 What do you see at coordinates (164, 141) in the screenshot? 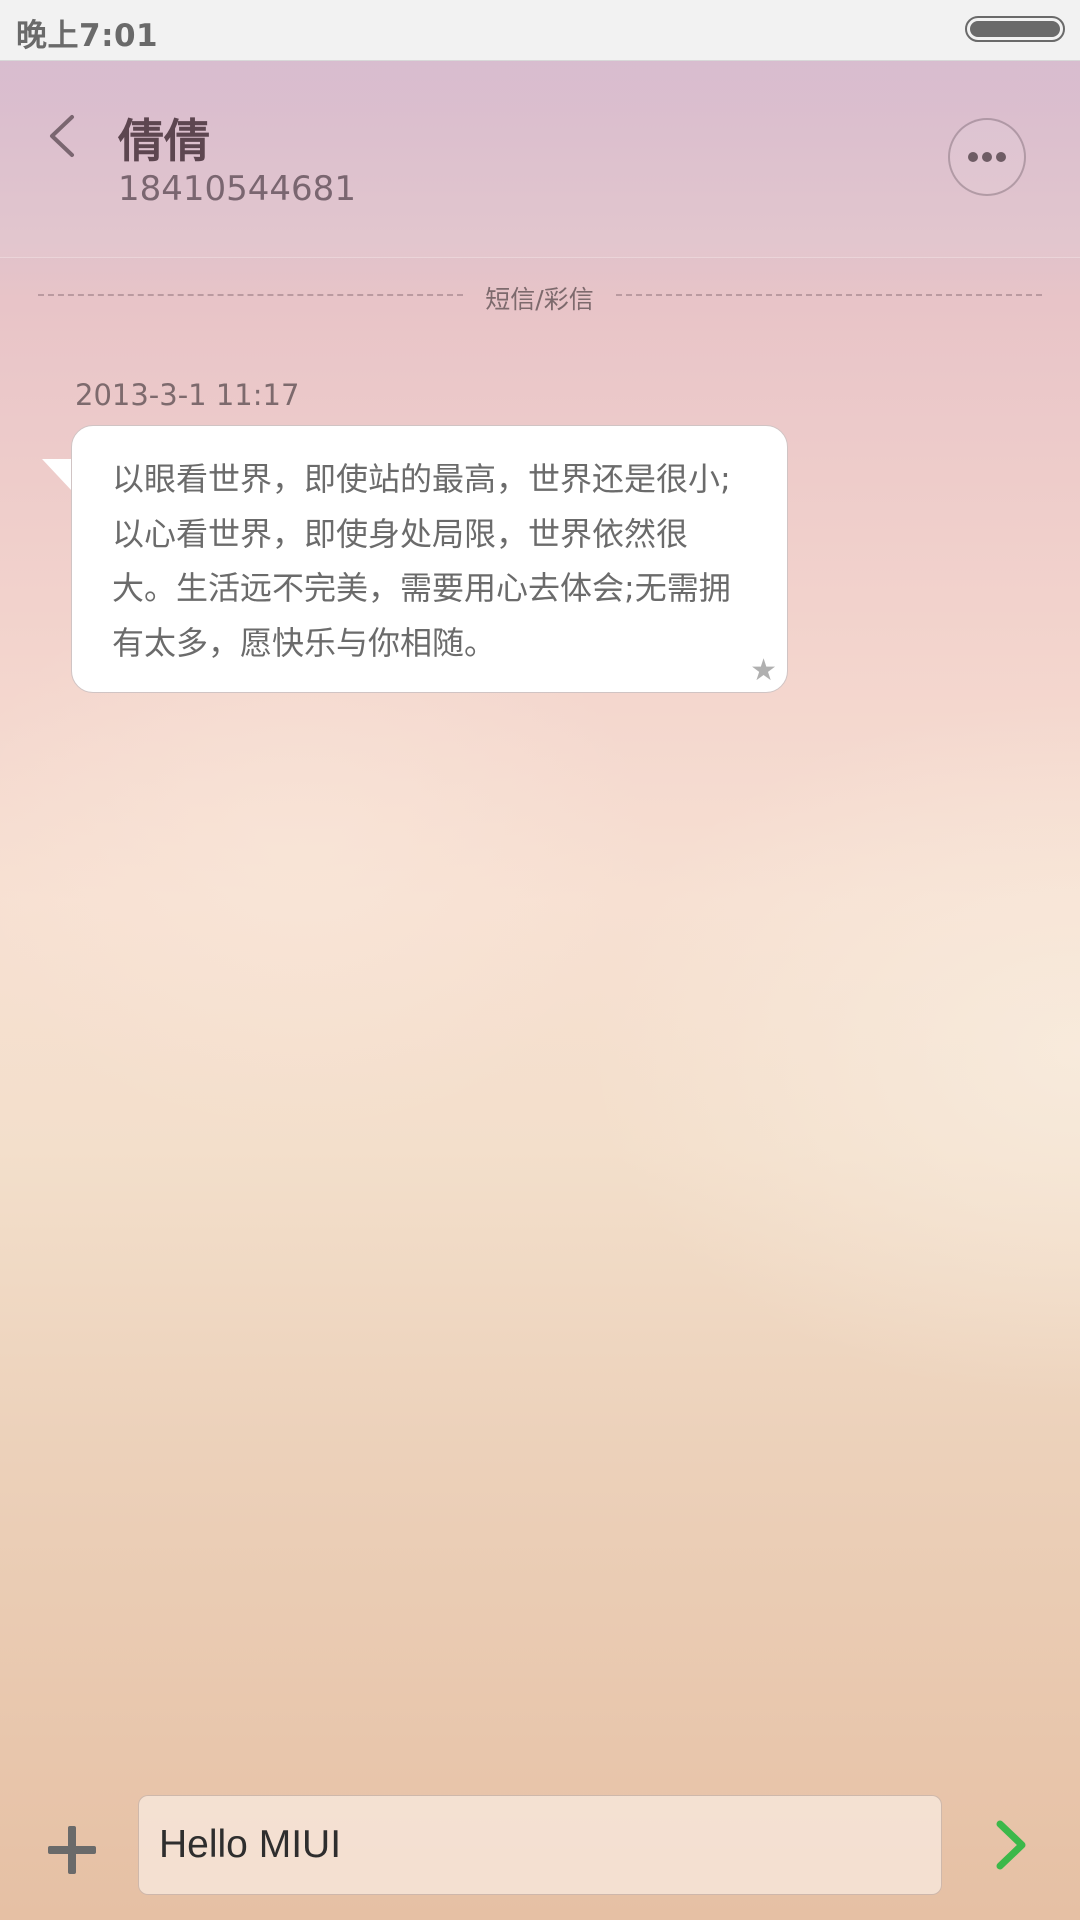
I see `contact-name: 倩倩` at bounding box center [164, 141].